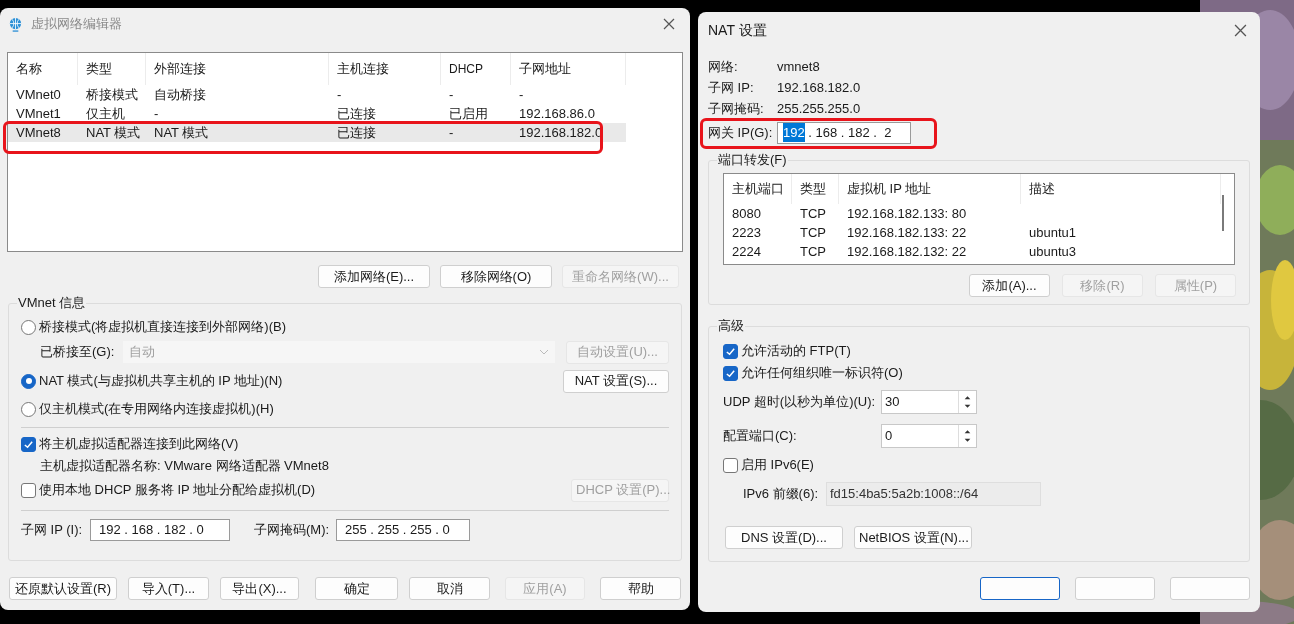 Image resolution: width=1294 pixels, height=624 pixels. Describe the element at coordinates (819, 87) in the screenshot. I see `field-value: 192.168.182.0` at that location.